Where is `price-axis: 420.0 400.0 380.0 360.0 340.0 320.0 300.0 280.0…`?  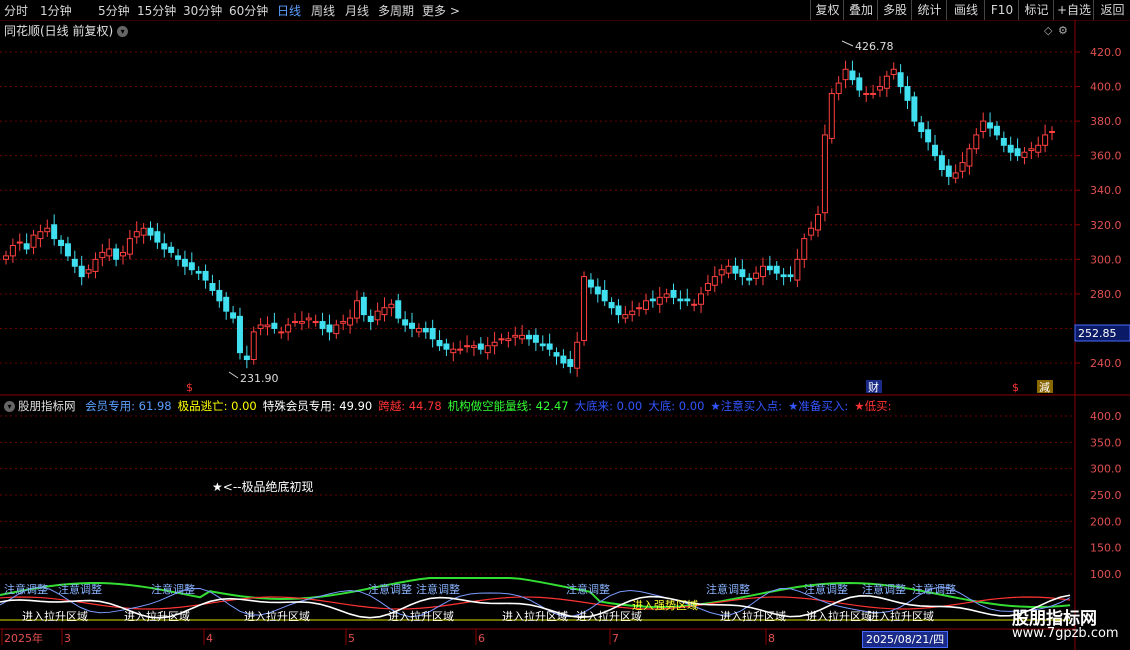
price-axis: 420.0 400.0 380.0 360.0 340.0 320.0 300.0 280.0… is located at coordinates (1098, 208).